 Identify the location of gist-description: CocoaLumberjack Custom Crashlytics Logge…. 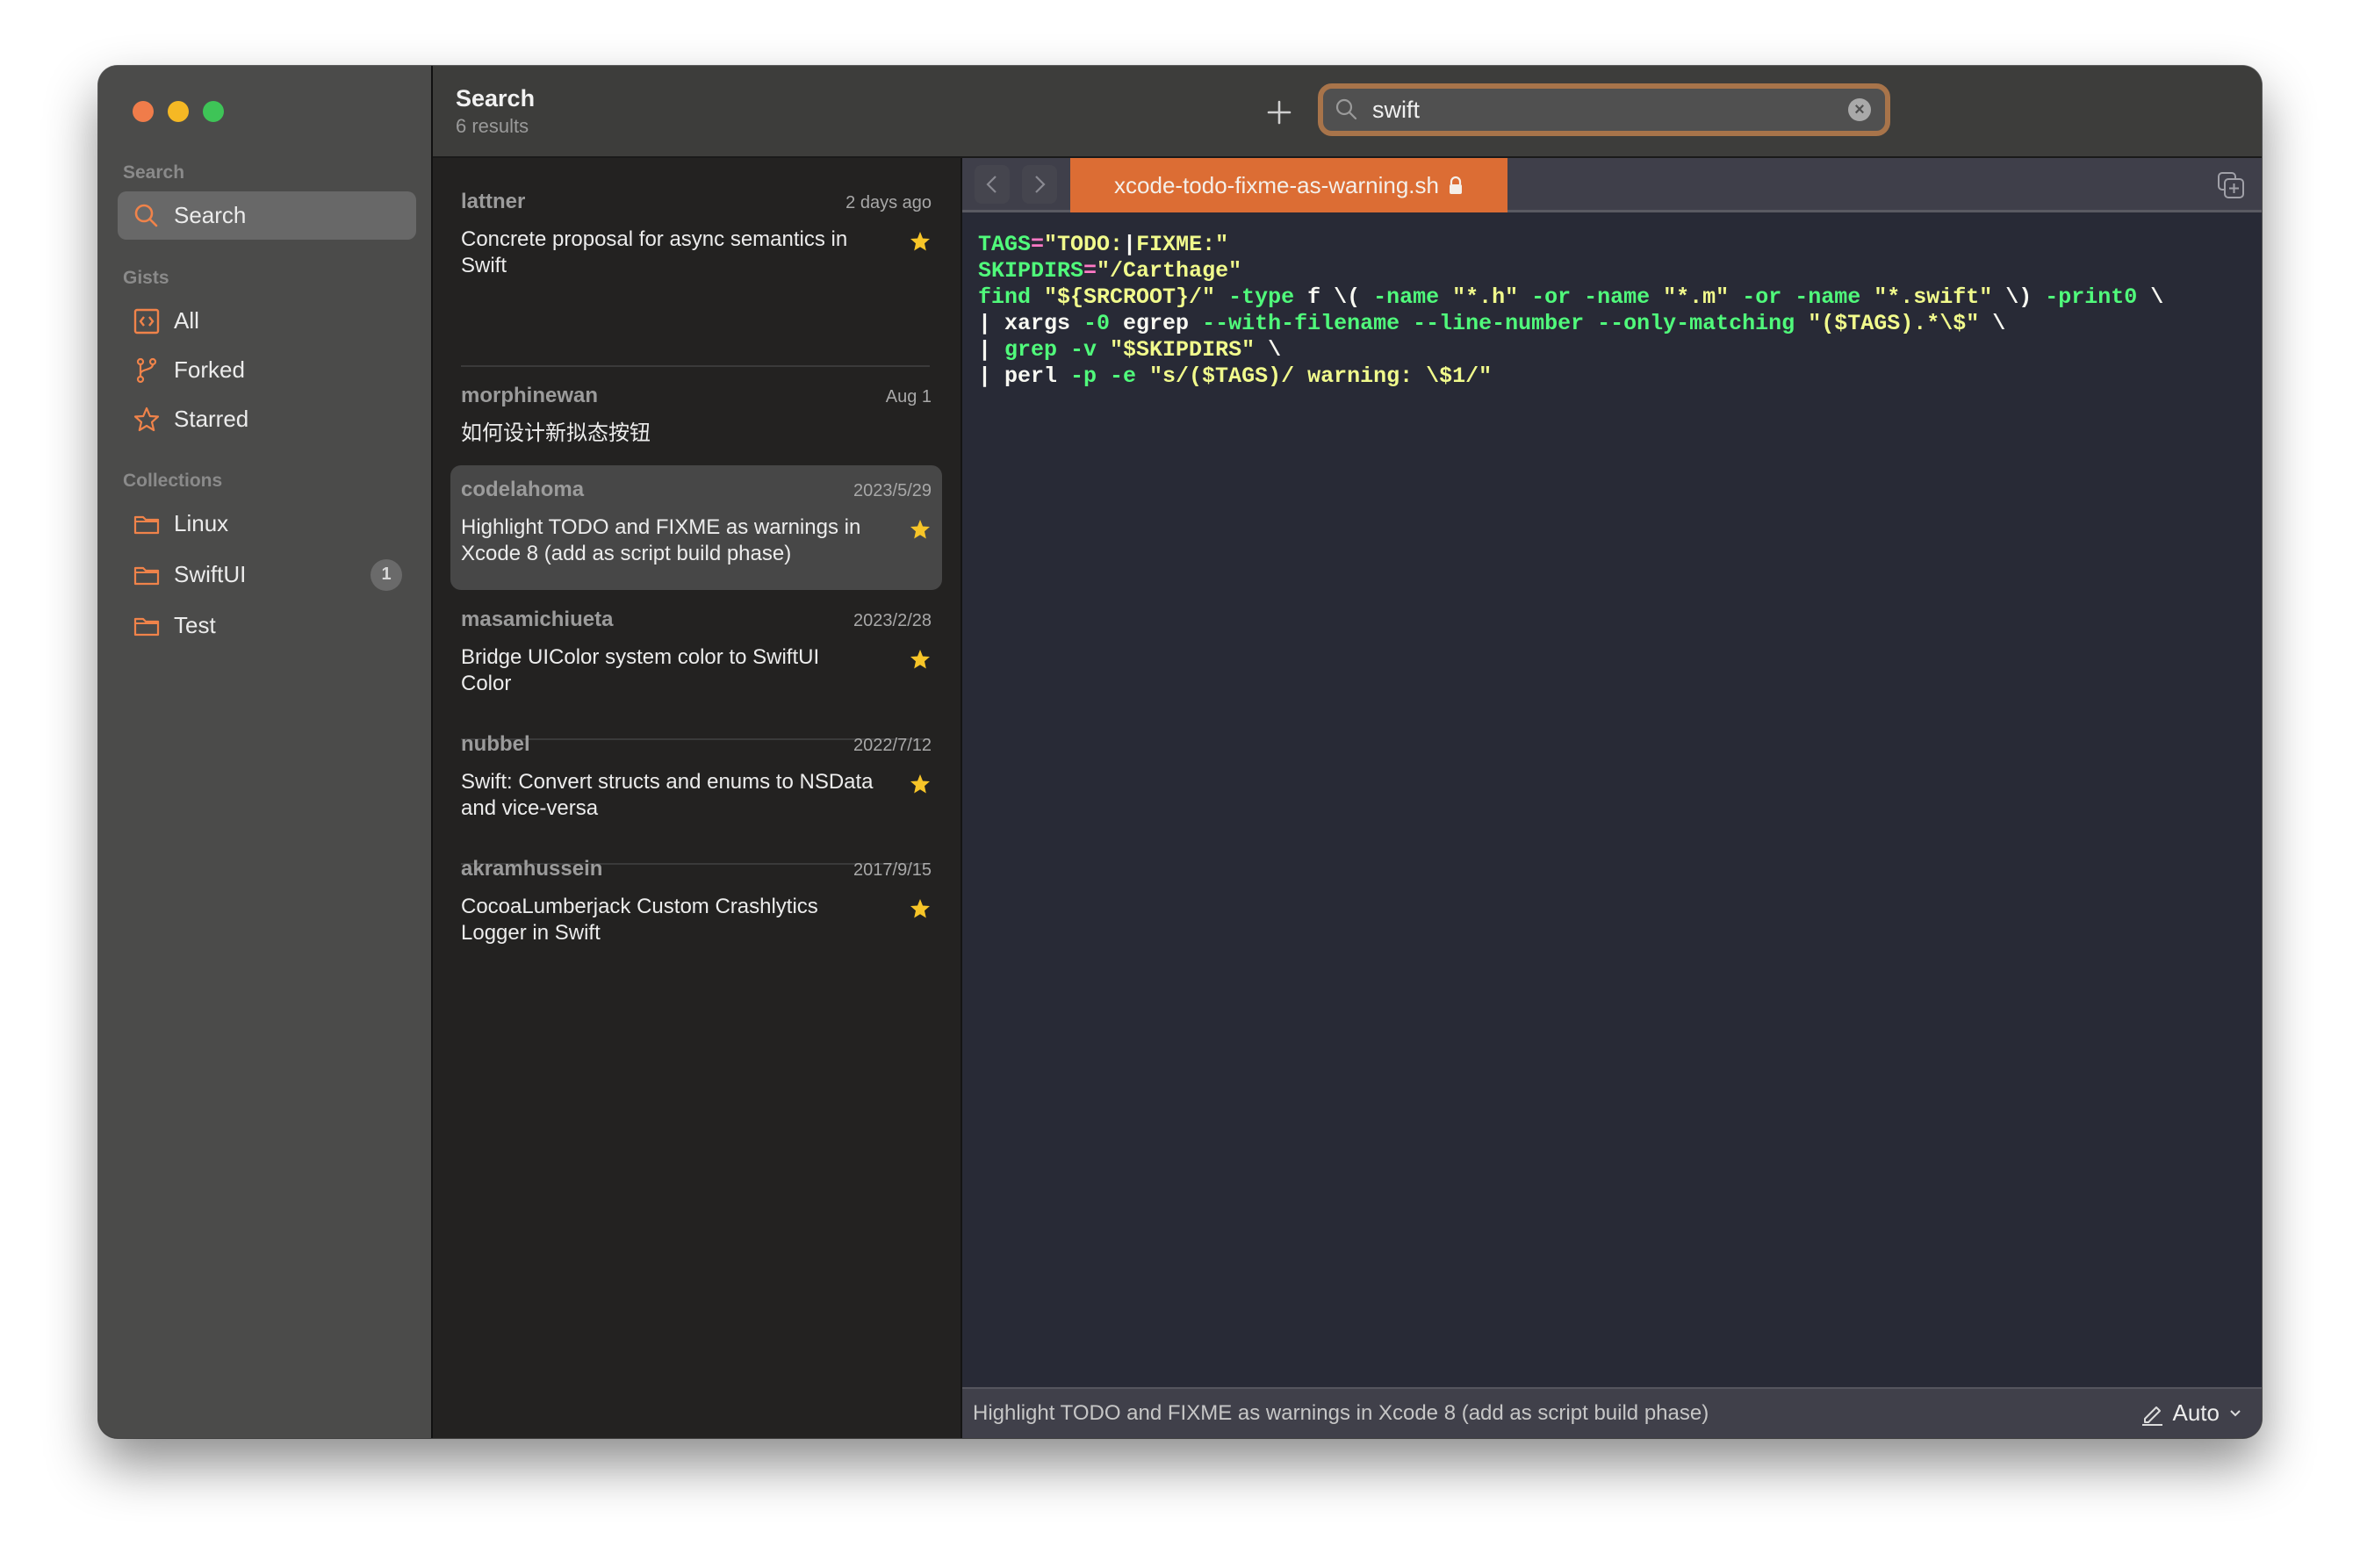
(639, 920).